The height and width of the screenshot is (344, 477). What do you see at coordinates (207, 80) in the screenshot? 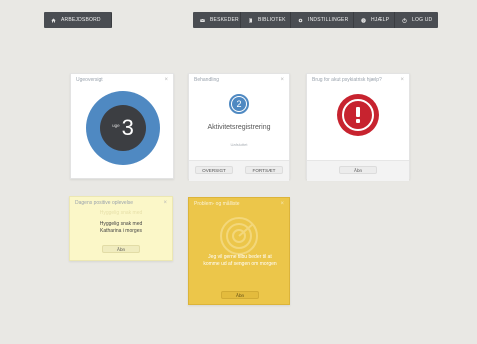
I see `card-title: Behandling` at bounding box center [207, 80].